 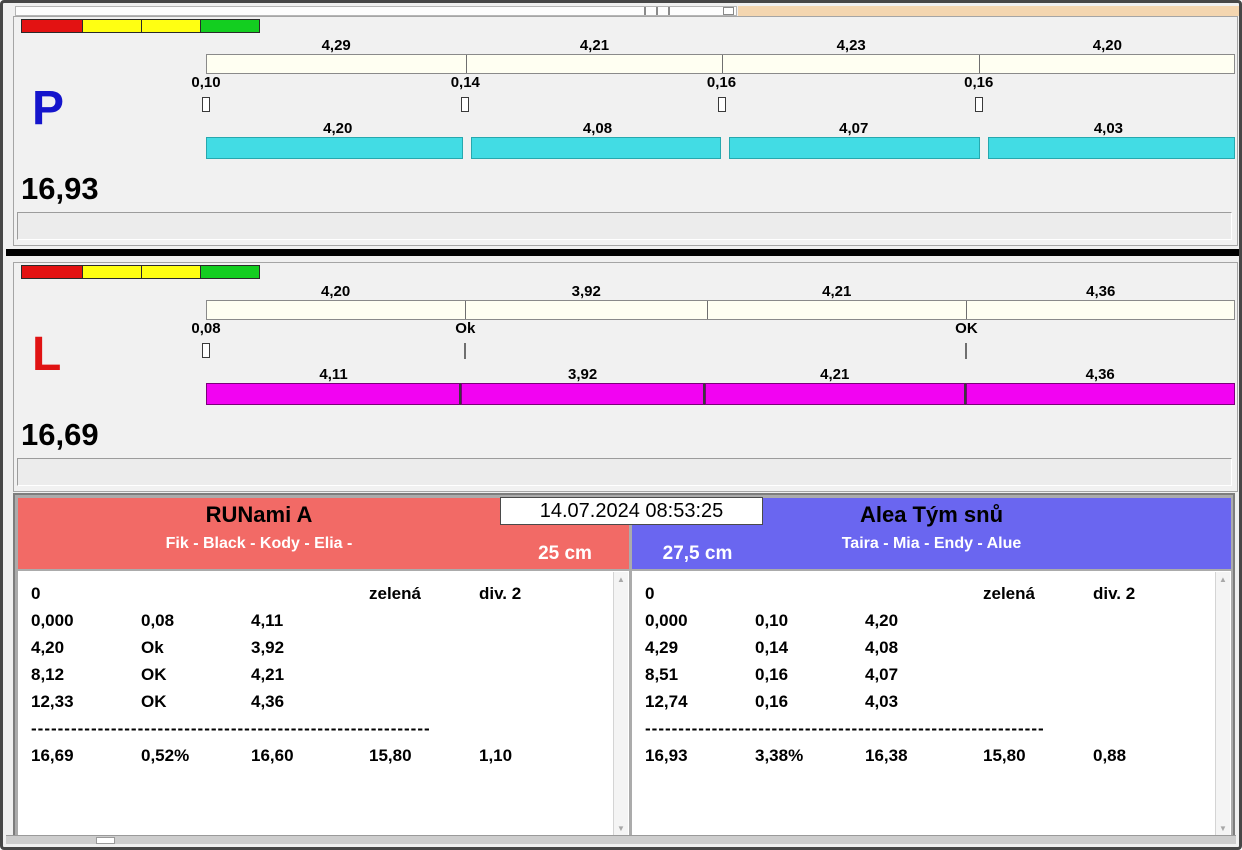 I want to click on split-time: 4,03, so click(x=882, y=701).